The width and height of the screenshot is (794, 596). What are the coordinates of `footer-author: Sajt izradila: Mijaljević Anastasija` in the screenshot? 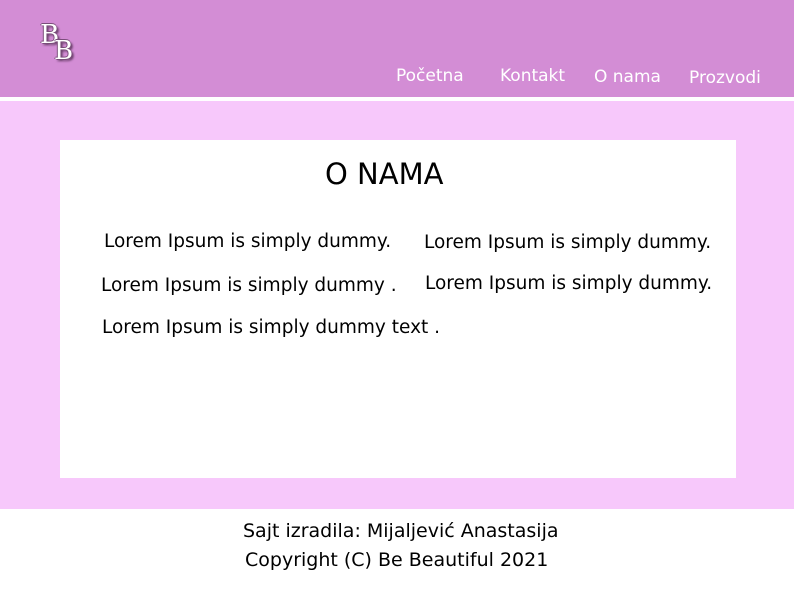 It's located at (401, 531).